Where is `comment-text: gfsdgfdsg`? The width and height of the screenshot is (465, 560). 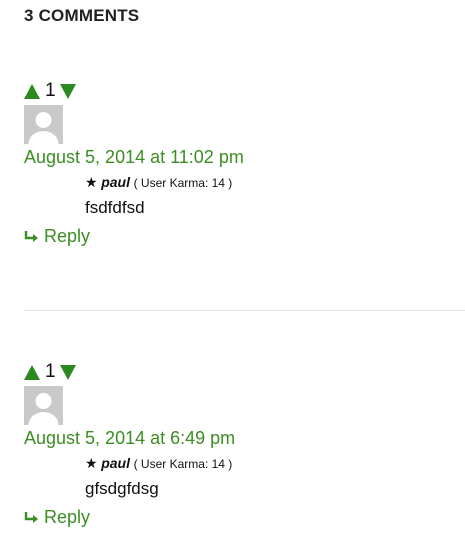 comment-text: gfsdgfdsg is located at coordinates (122, 488).